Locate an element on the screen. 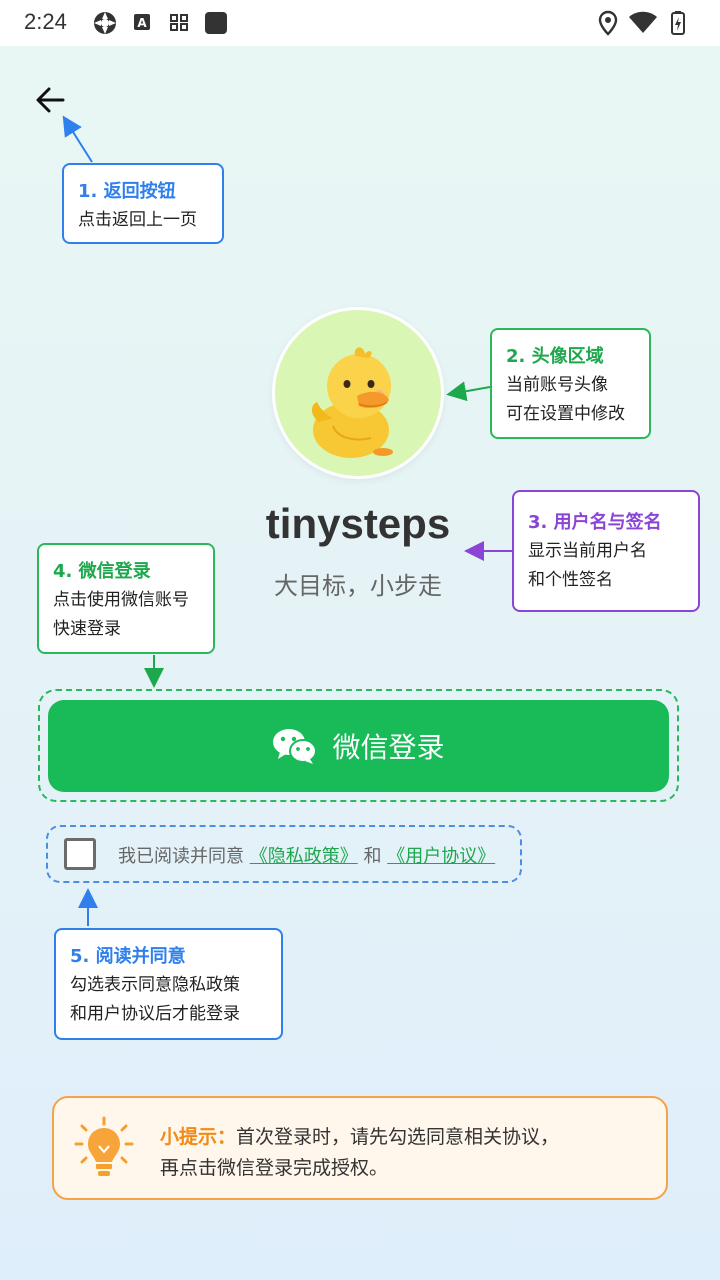 This screenshot has width=720, height=1280. callout-back-button: 1. 返回按钮 点击返回上一页 is located at coordinates (143, 203).